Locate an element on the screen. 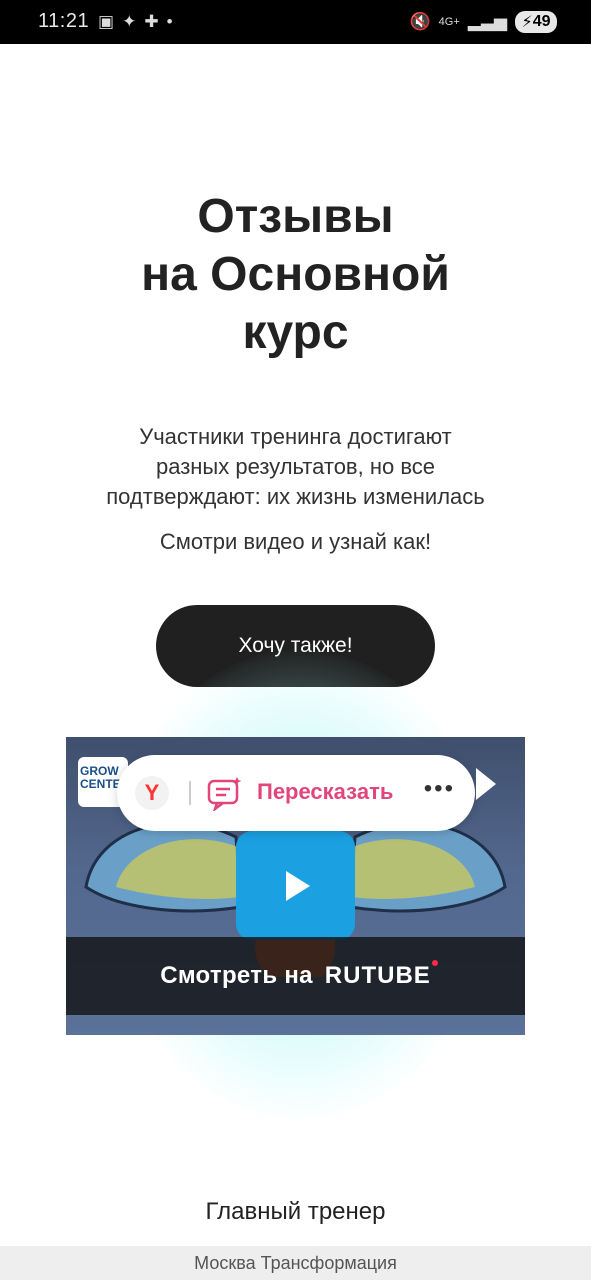 The width and height of the screenshot is (591, 1280). watch-on-rutube-banner: Смотреть на RUTUBE is located at coordinates (295, 976).